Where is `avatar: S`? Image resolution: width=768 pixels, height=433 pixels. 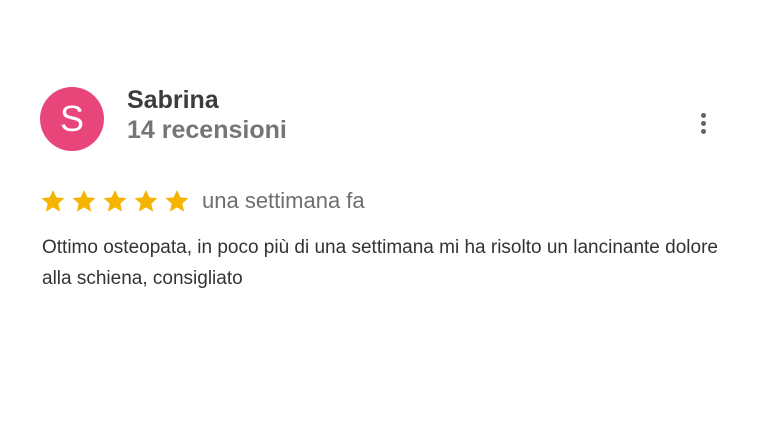 avatar: S is located at coordinates (72, 119).